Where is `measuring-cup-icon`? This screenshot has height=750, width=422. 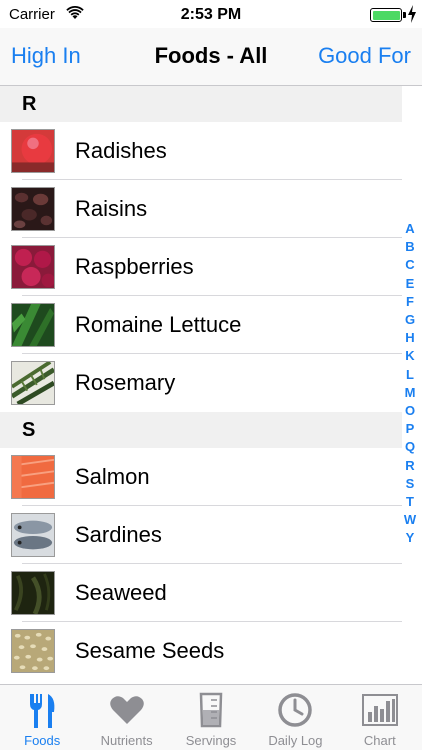
measuring-cup-icon is located at coordinates (211, 710).